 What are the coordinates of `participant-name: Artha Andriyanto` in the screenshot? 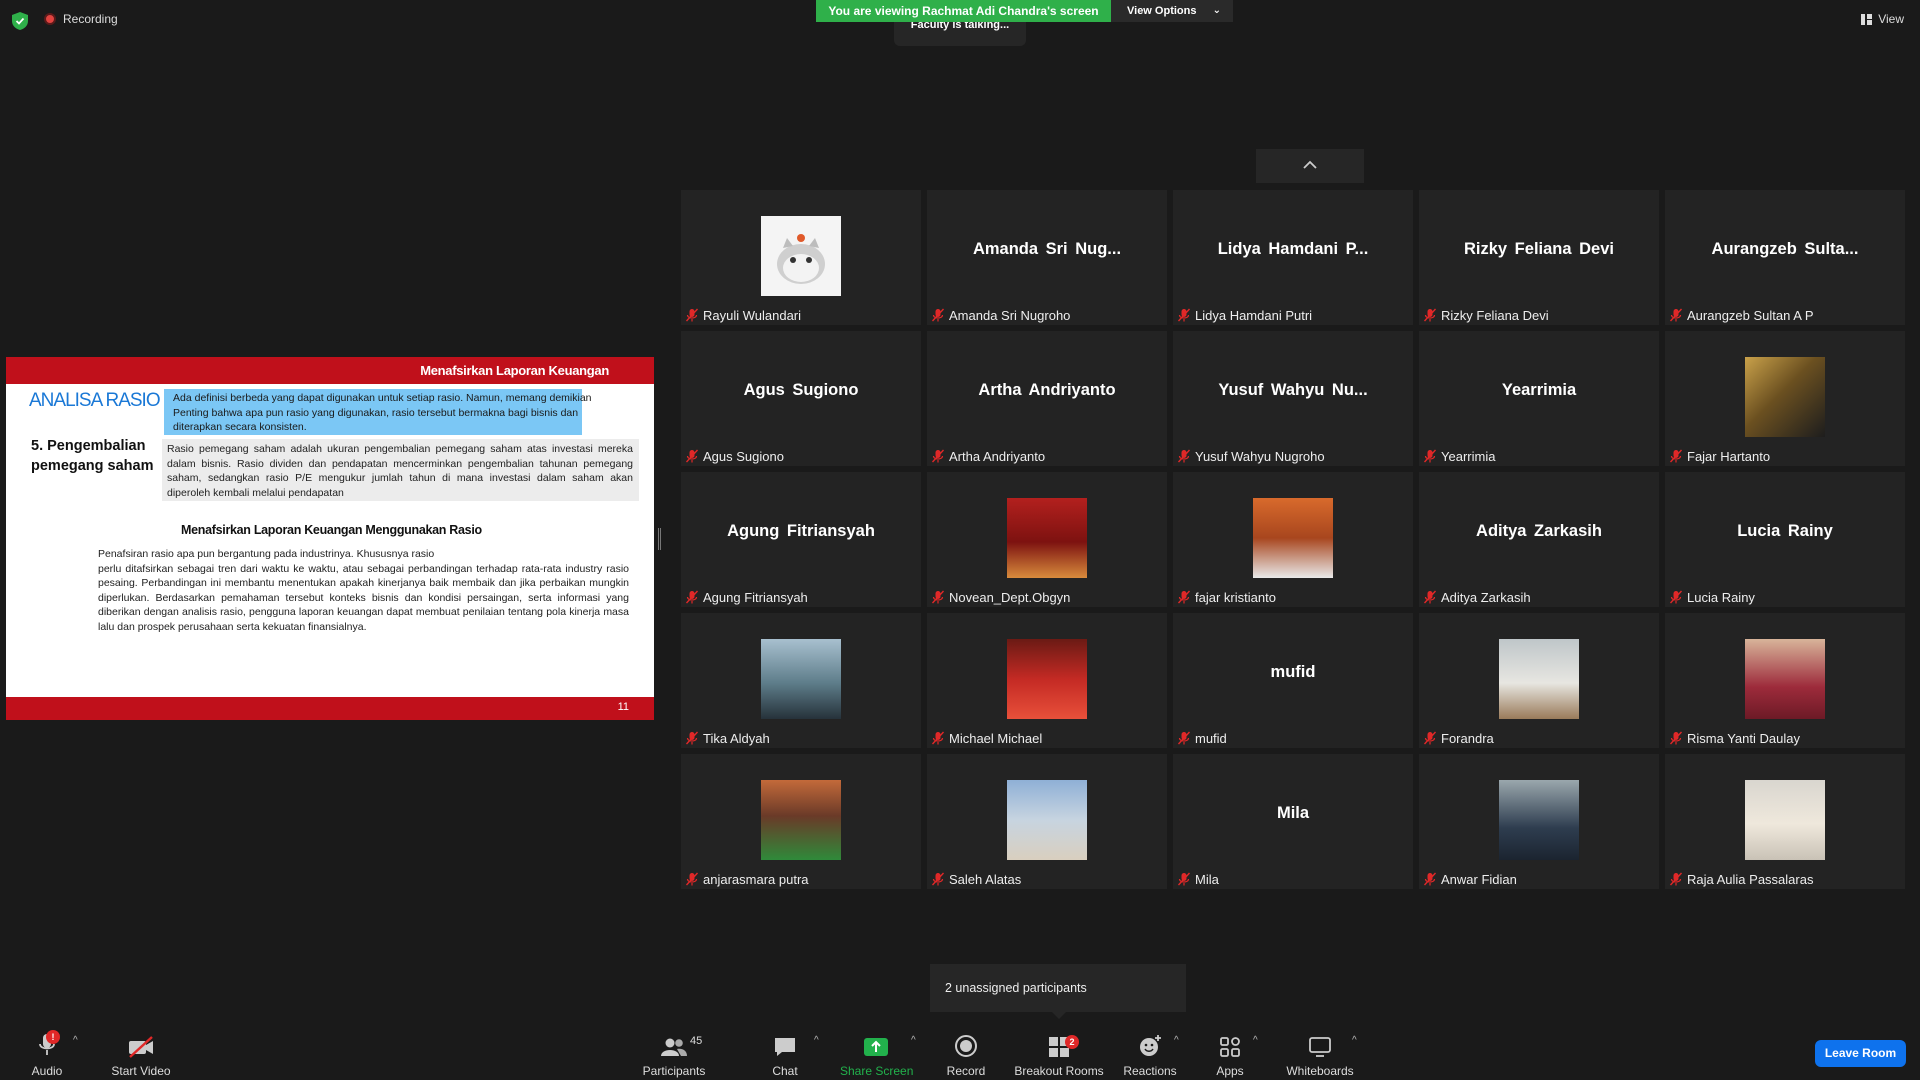 It's located at (997, 456).